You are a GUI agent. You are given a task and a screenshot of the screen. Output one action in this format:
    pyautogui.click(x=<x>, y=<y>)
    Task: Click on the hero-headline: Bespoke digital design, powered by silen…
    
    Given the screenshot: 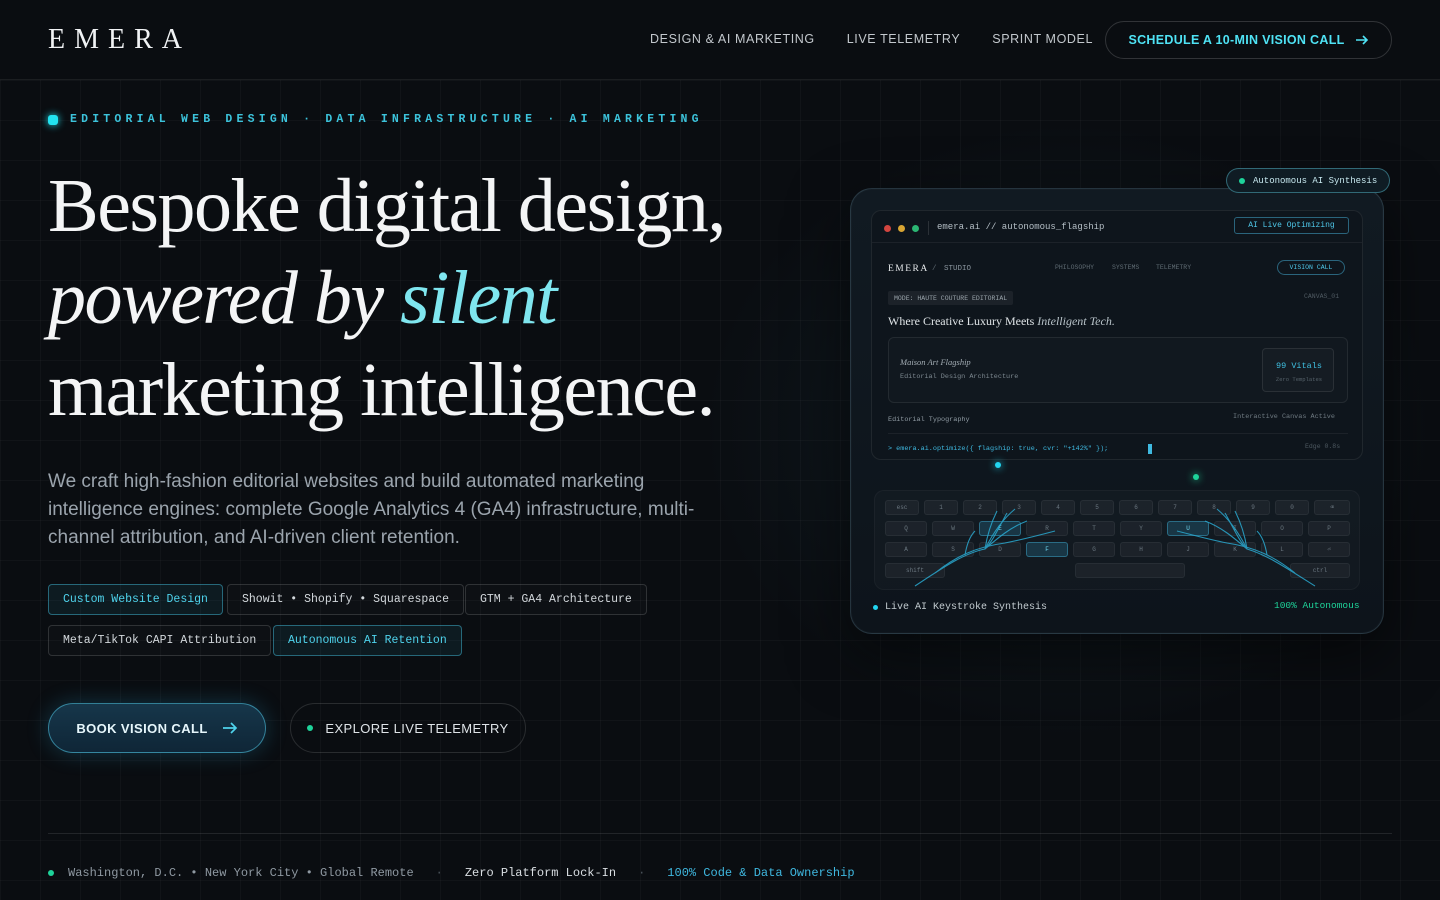 What is the action you would take?
    pyautogui.click(x=398, y=298)
    